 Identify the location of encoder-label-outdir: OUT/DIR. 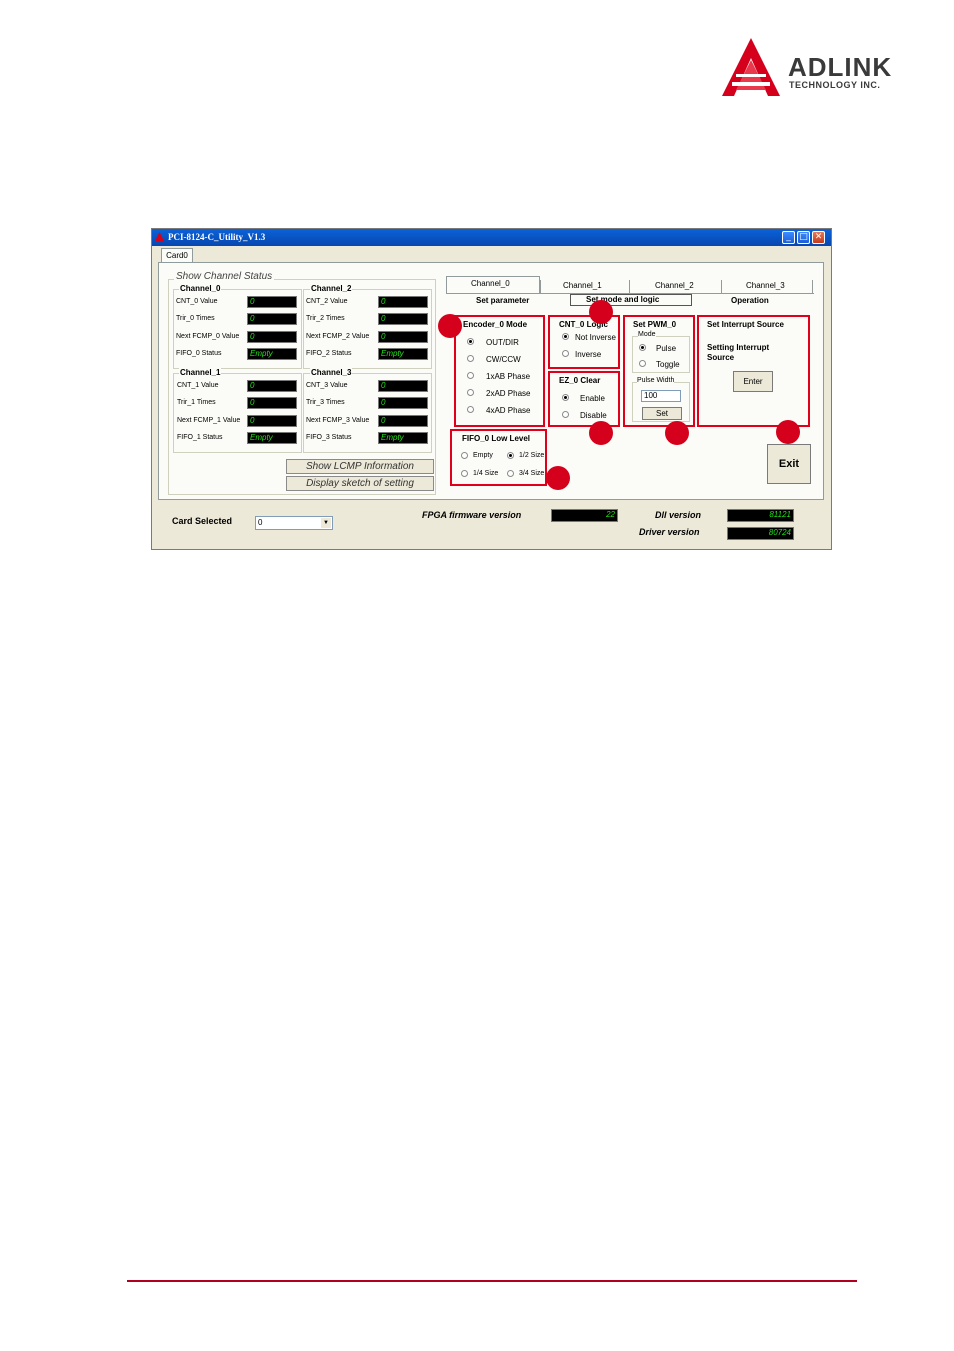
(502, 342).